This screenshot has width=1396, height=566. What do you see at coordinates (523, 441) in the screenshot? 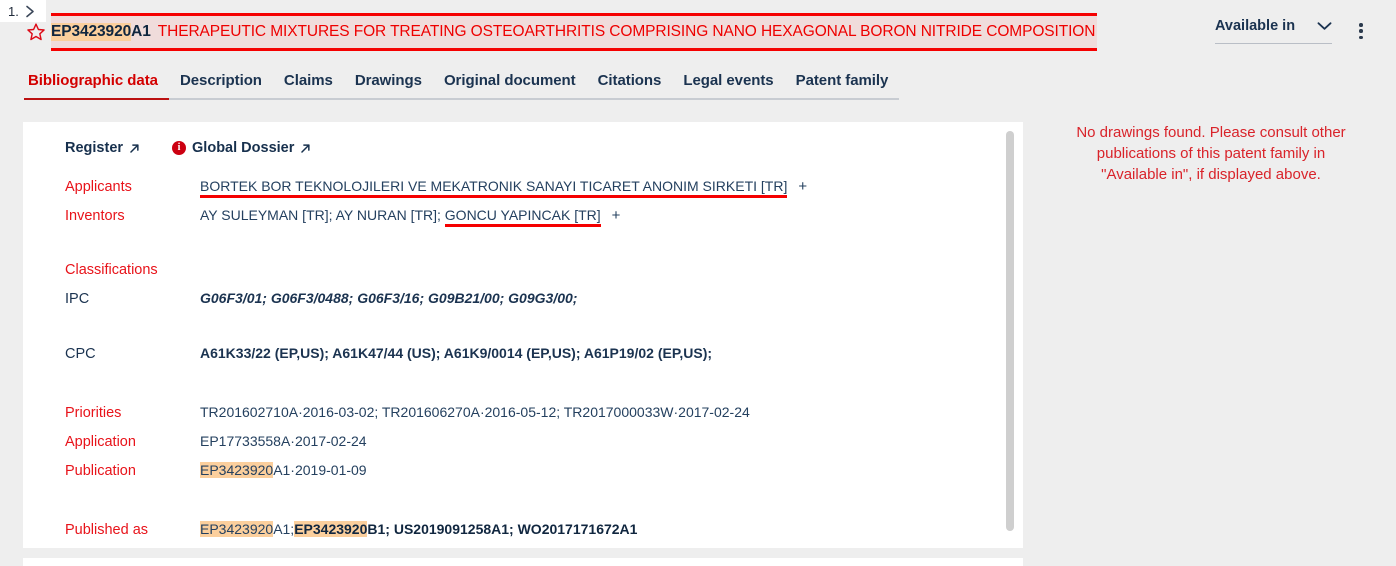
I see `field-application: Application EP17733558A·2017-02-24` at bounding box center [523, 441].